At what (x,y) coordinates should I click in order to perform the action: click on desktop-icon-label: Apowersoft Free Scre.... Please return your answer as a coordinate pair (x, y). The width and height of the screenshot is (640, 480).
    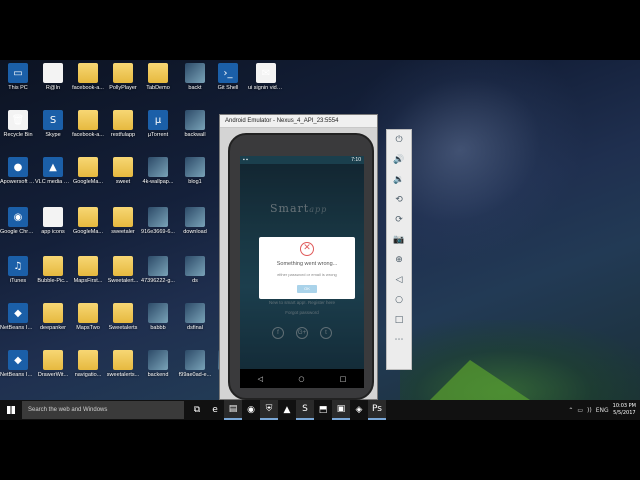
    Looking at the image, I should click on (18, 182).